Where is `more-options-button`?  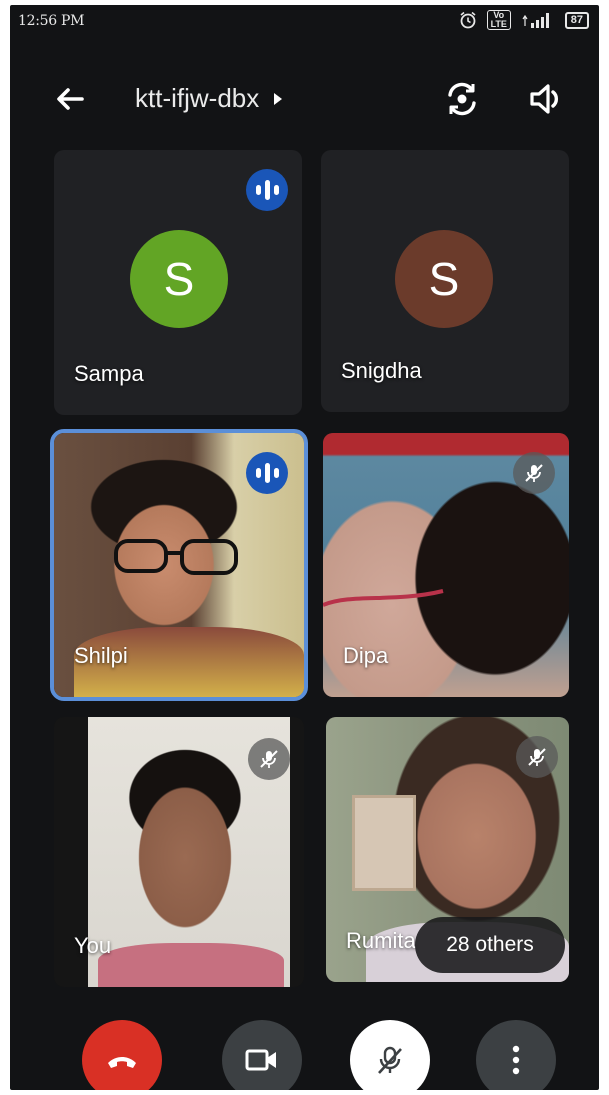
more-options-button is located at coordinates (516, 1055).